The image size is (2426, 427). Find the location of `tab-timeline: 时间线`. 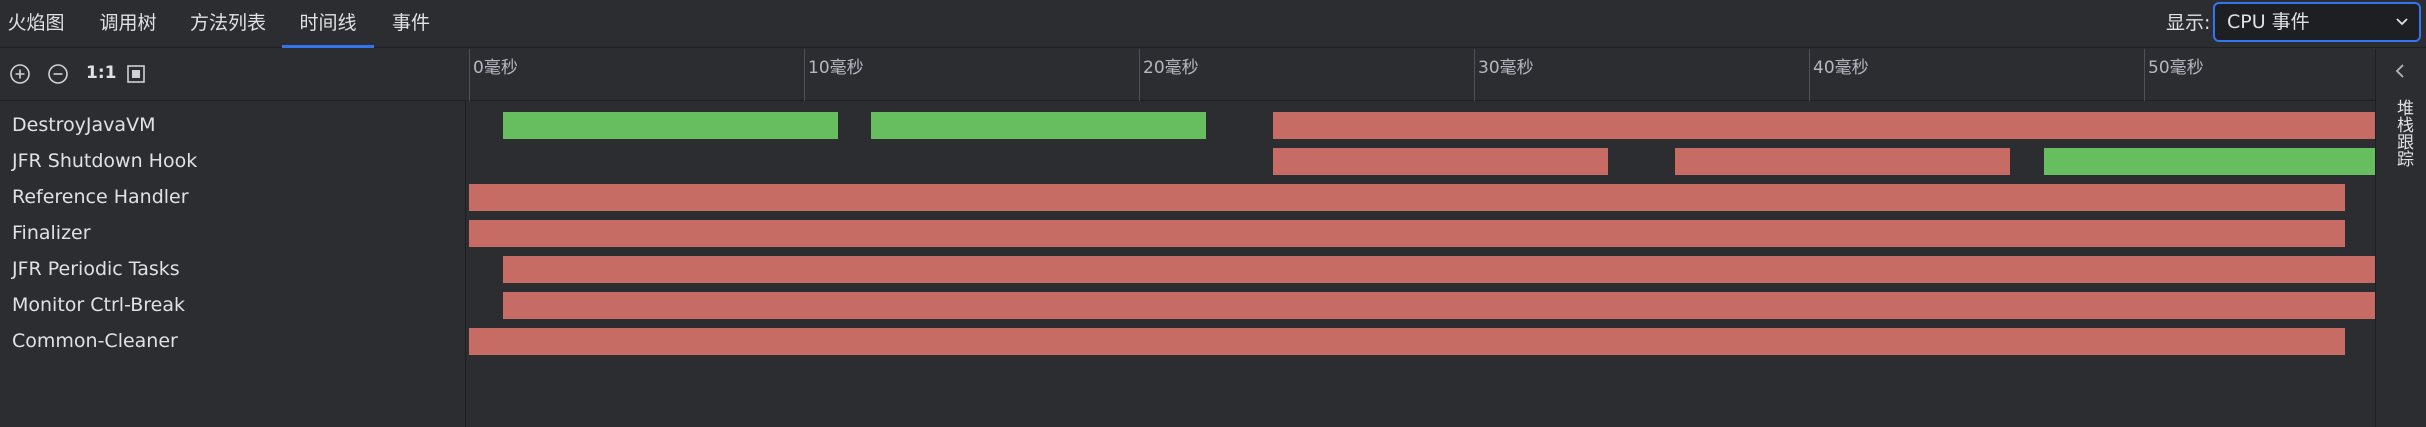

tab-timeline: 时间线 is located at coordinates (328, 24).